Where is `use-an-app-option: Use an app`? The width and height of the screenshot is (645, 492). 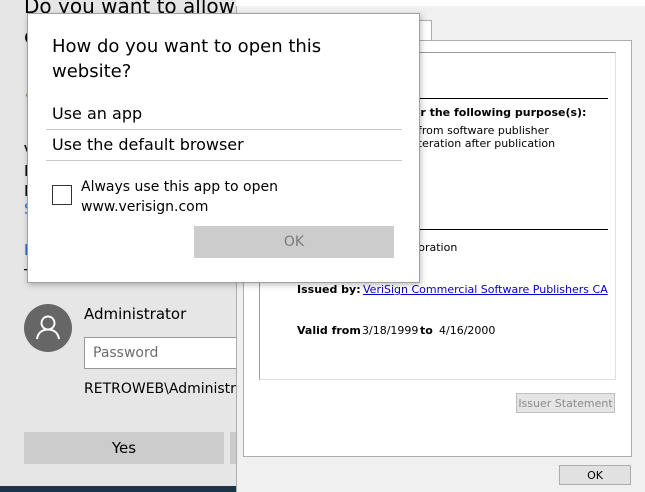 use-an-app-option: Use an app is located at coordinates (224, 114).